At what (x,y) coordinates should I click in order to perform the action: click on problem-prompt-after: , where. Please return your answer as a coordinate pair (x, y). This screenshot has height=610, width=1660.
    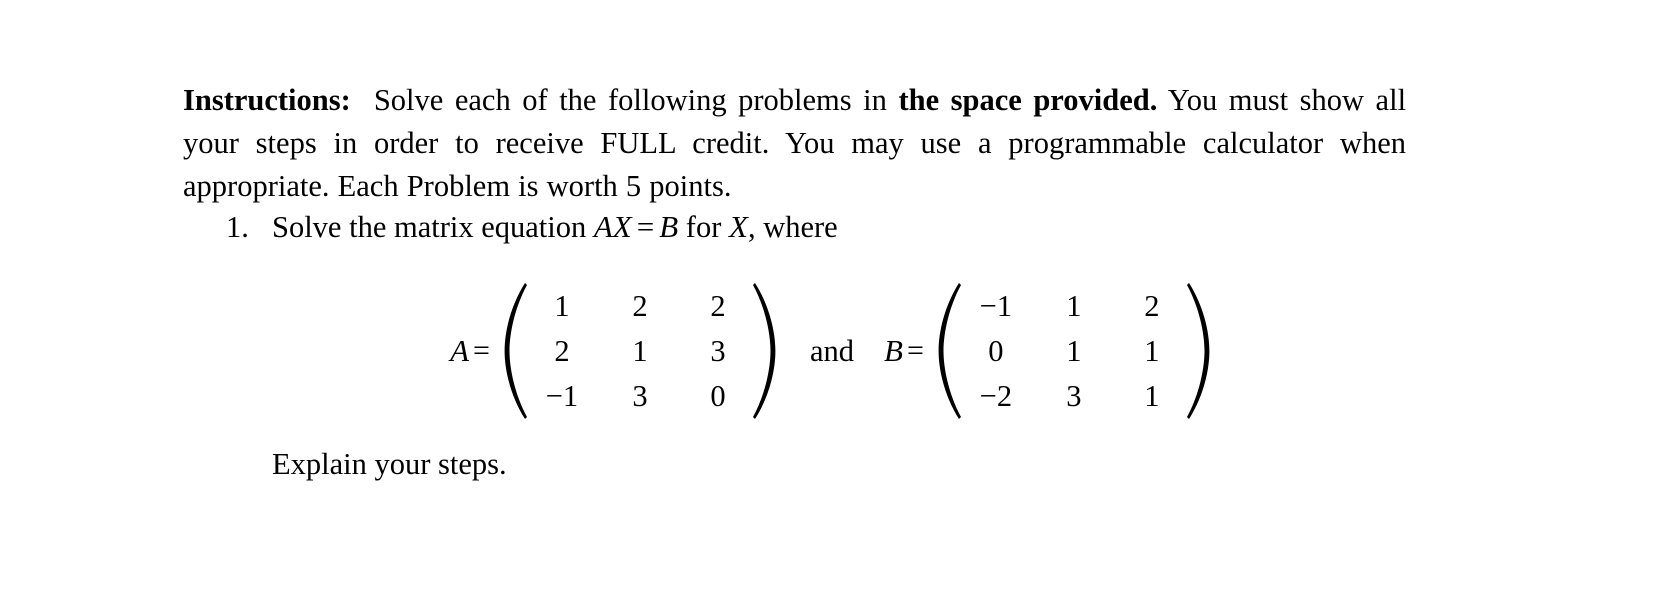
    Looking at the image, I should click on (792, 227).